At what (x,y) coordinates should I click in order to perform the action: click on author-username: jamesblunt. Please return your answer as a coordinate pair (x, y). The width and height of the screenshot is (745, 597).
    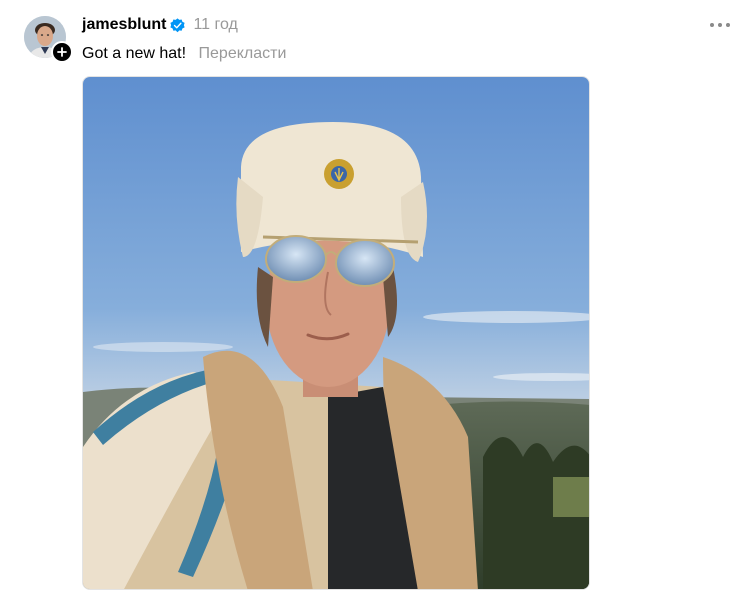
    Looking at the image, I should click on (124, 25).